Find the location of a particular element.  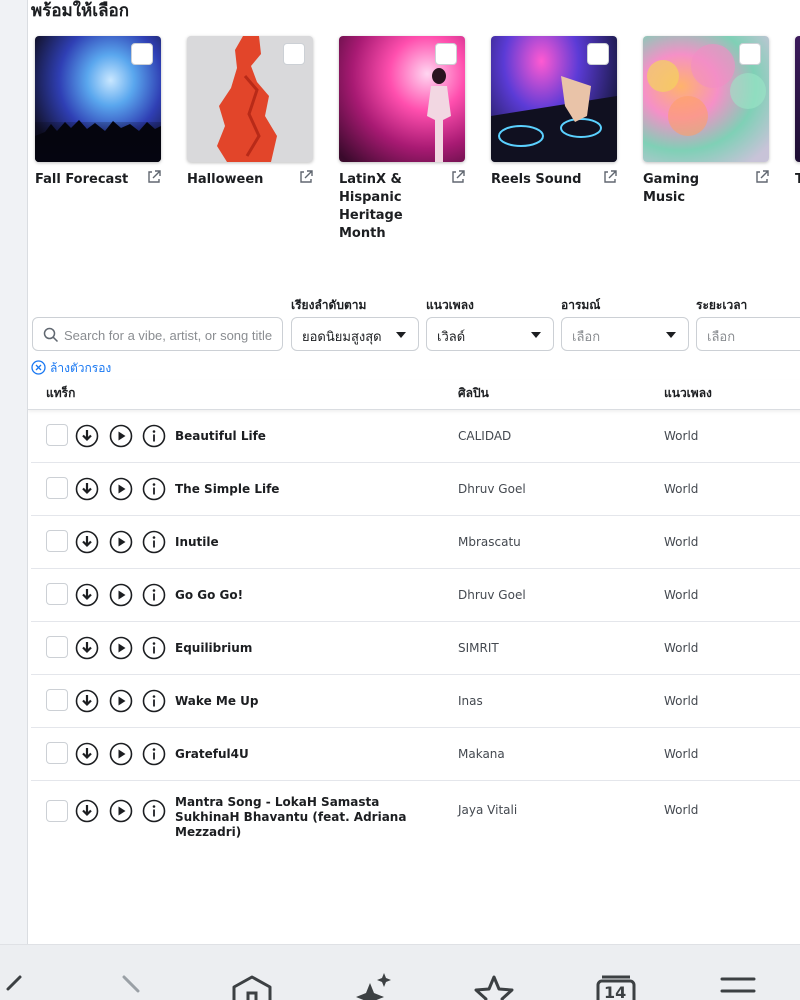

tabs-button: 14 is located at coordinates (616, 987).